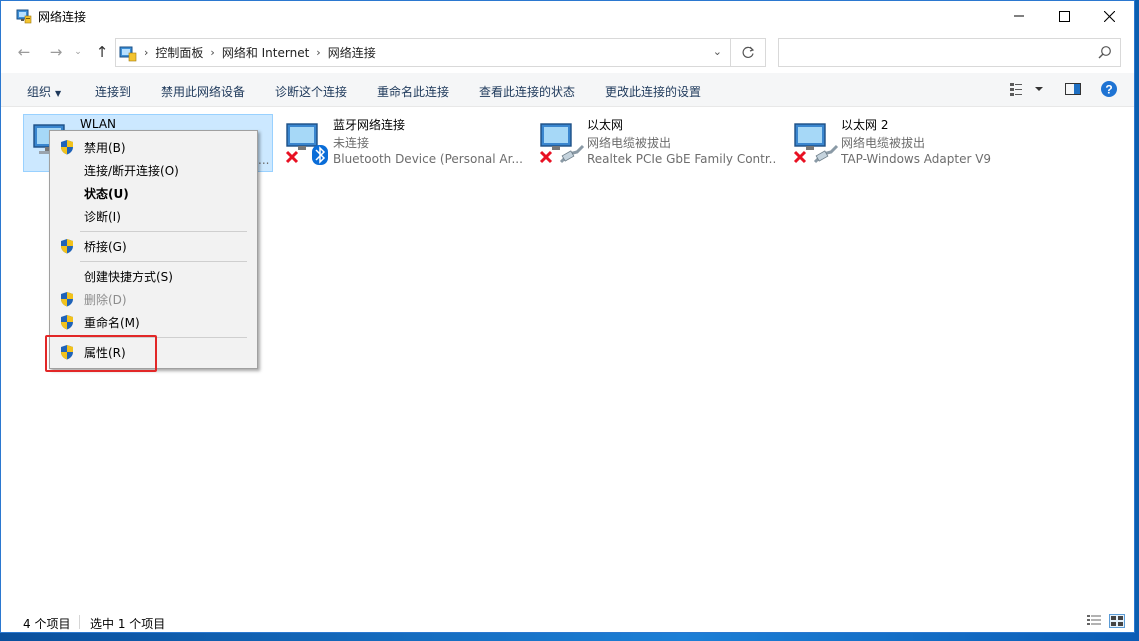 The width and height of the screenshot is (1139, 641). What do you see at coordinates (39, 92) in the screenshot?
I see `organize-label: 组织` at bounding box center [39, 92].